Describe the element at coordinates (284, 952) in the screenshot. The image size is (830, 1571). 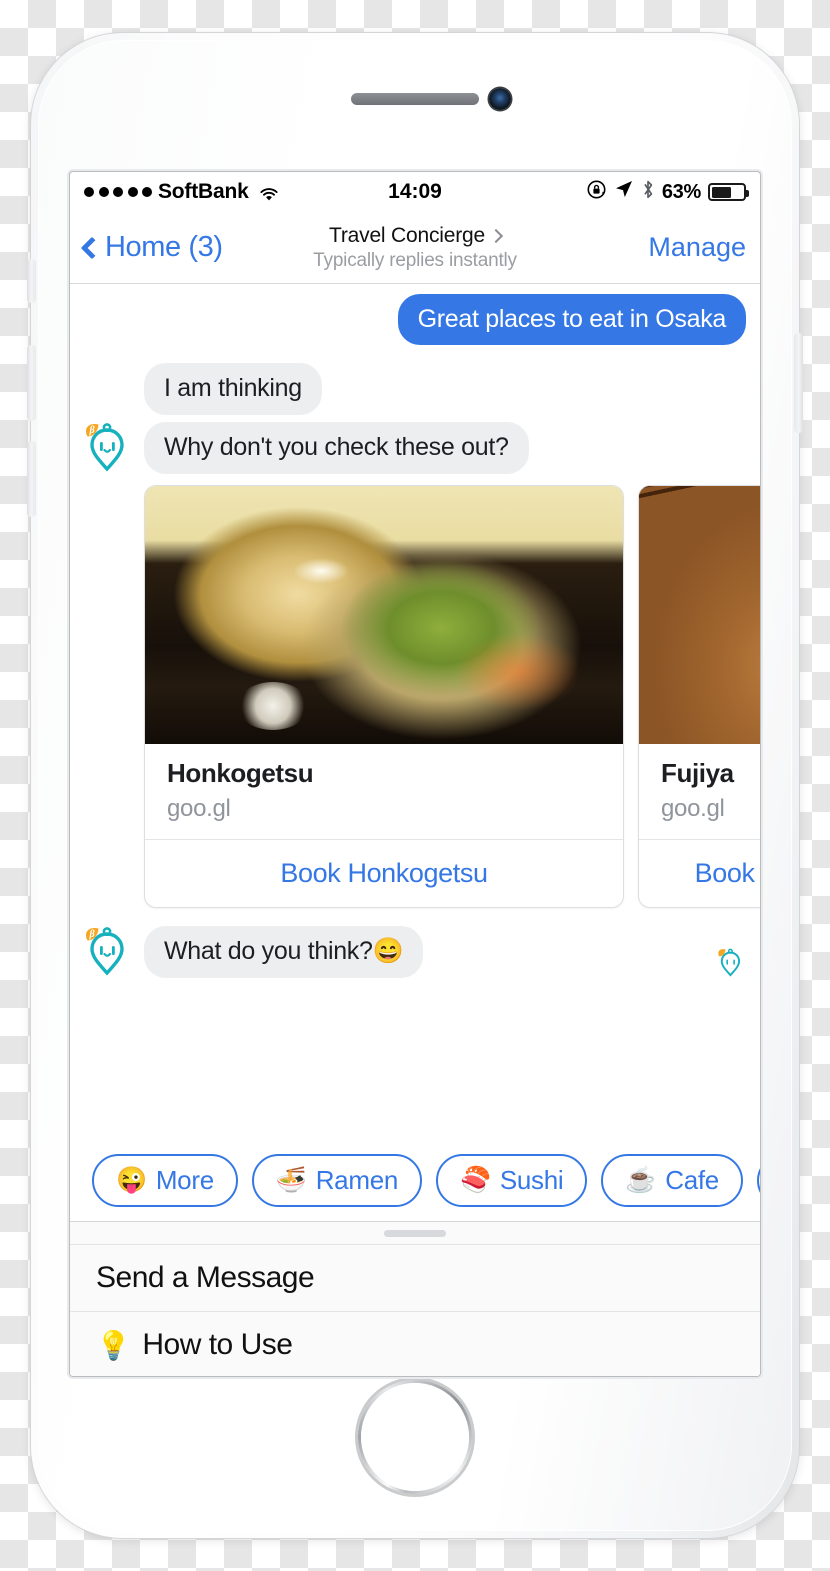
I see `message-bubble-incoming: What do you think?😄` at that location.